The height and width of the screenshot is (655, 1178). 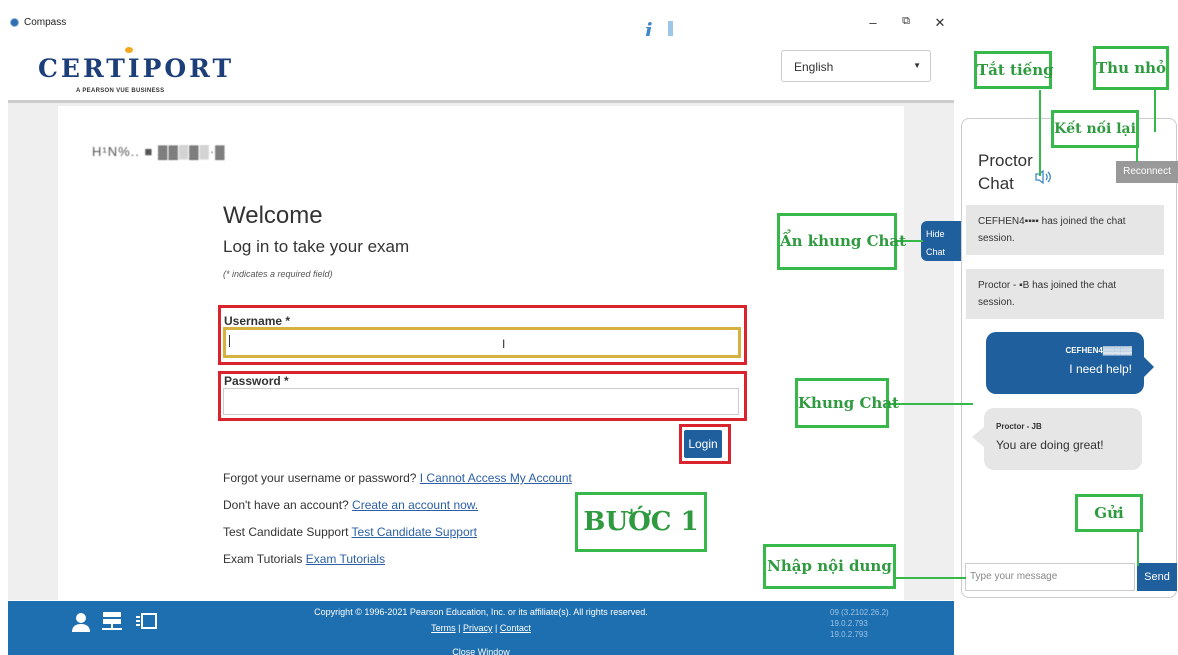 What do you see at coordinates (481, 401) in the screenshot?
I see `password-input` at bounding box center [481, 401].